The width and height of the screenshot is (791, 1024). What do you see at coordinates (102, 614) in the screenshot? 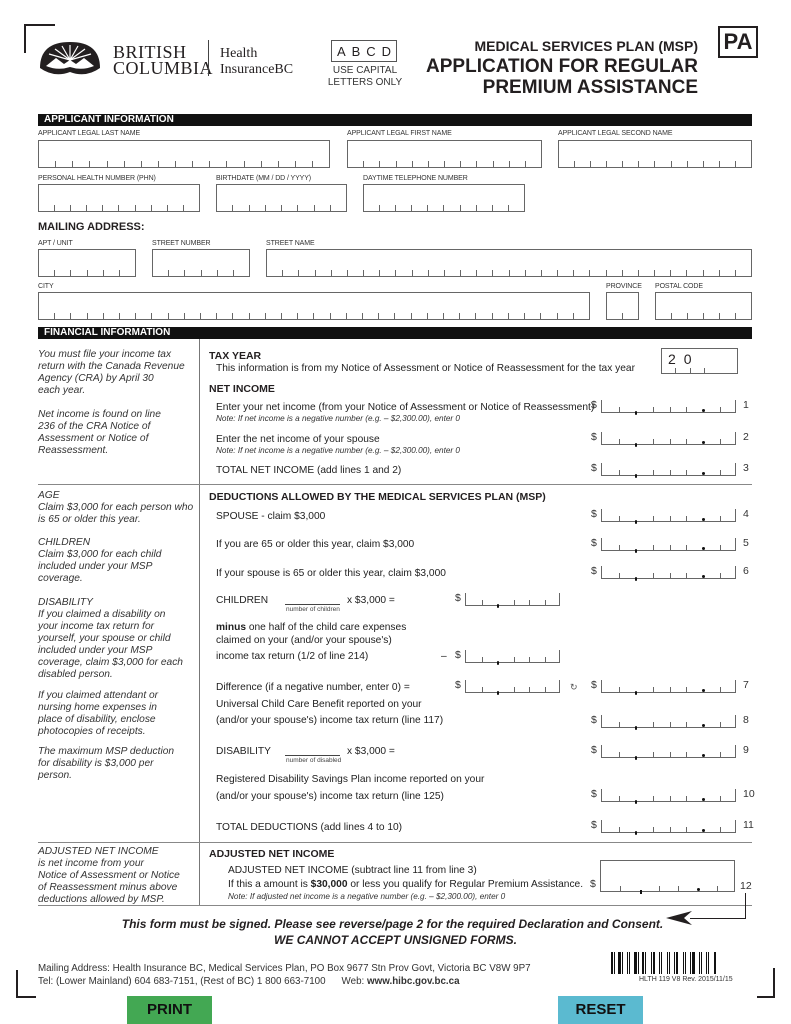
I see `note-line: If you claimed a disability on` at bounding box center [102, 614].